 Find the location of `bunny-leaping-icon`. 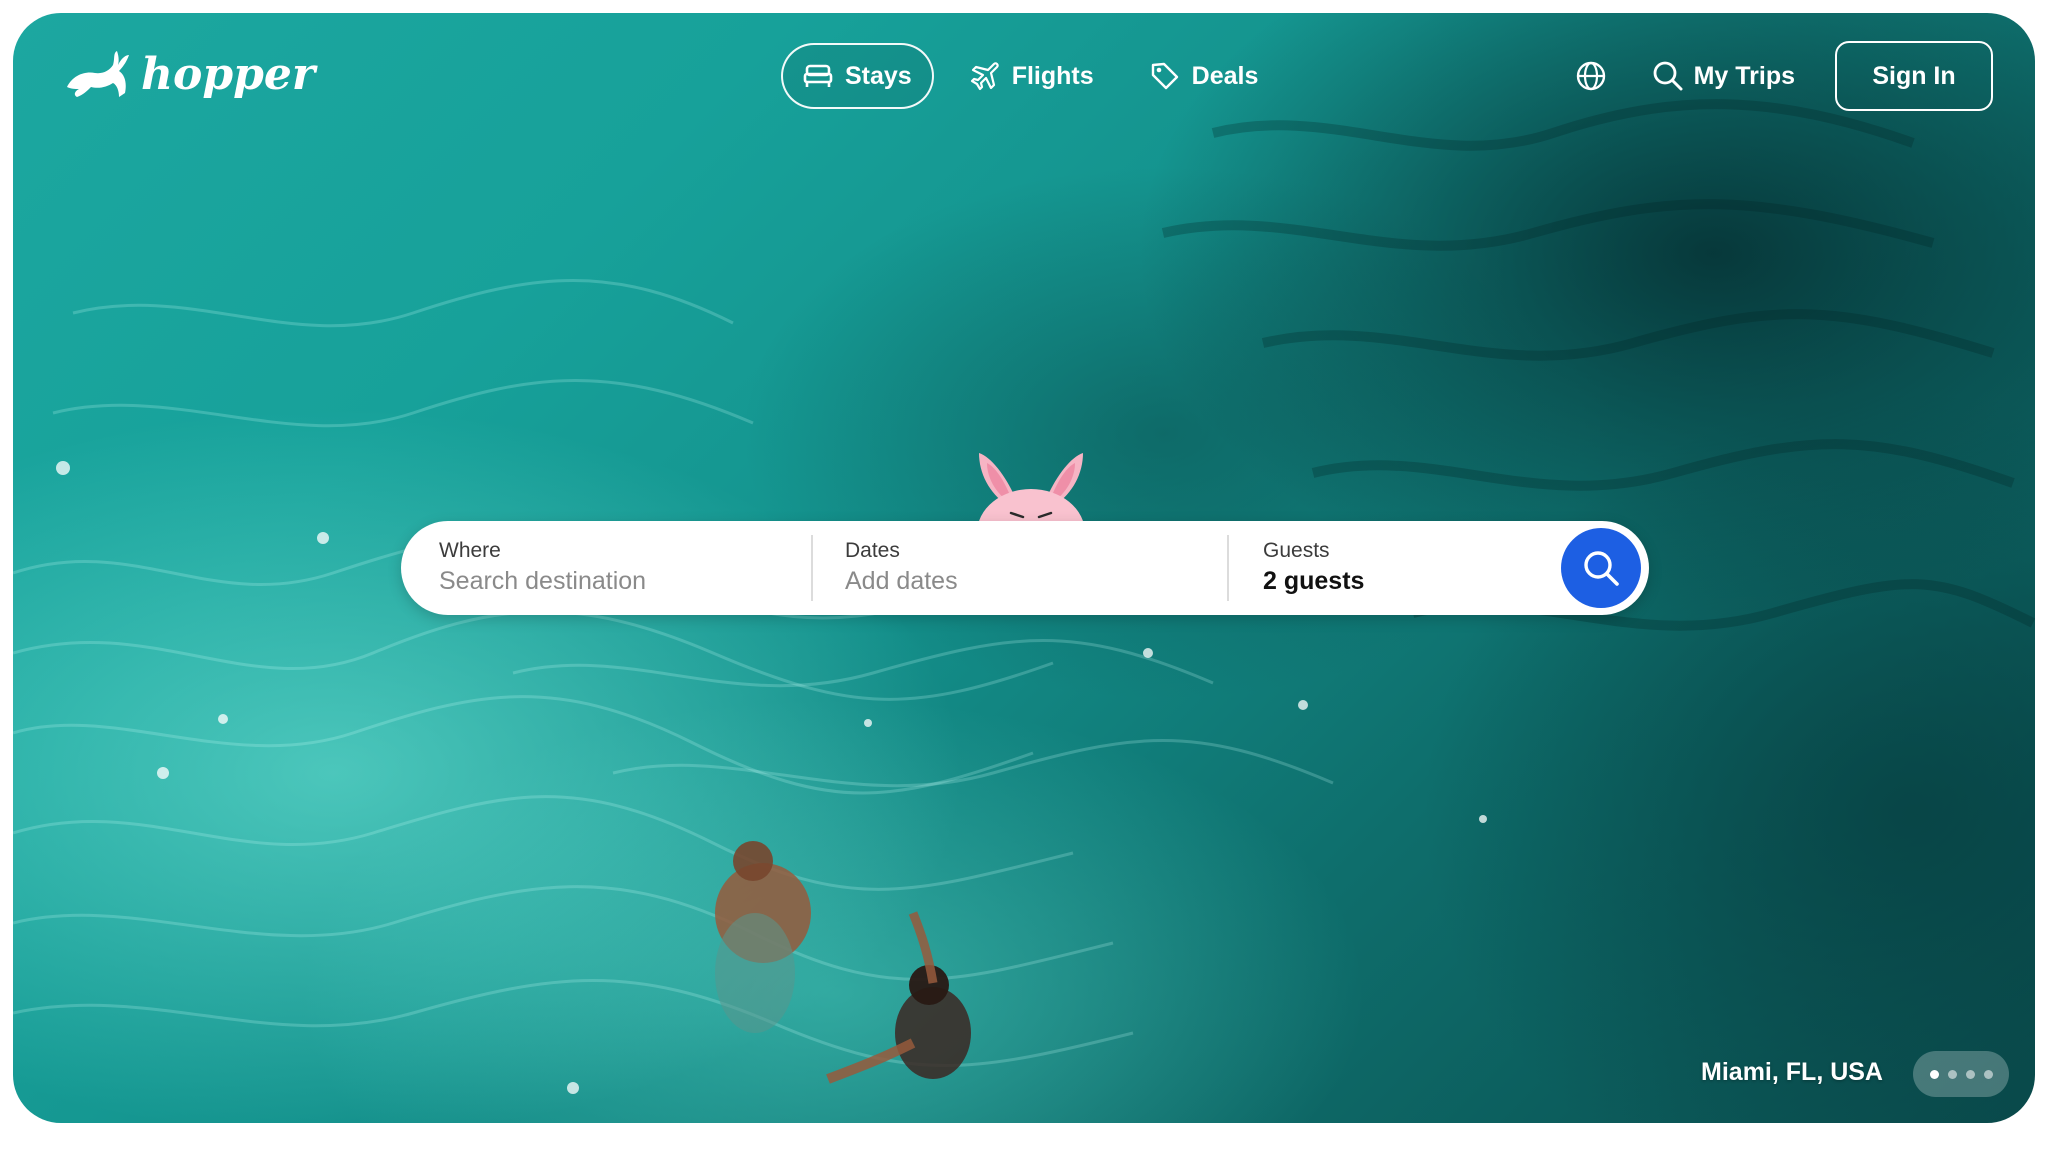

bunny-leaping-icon is located at coordinates (98, 74).